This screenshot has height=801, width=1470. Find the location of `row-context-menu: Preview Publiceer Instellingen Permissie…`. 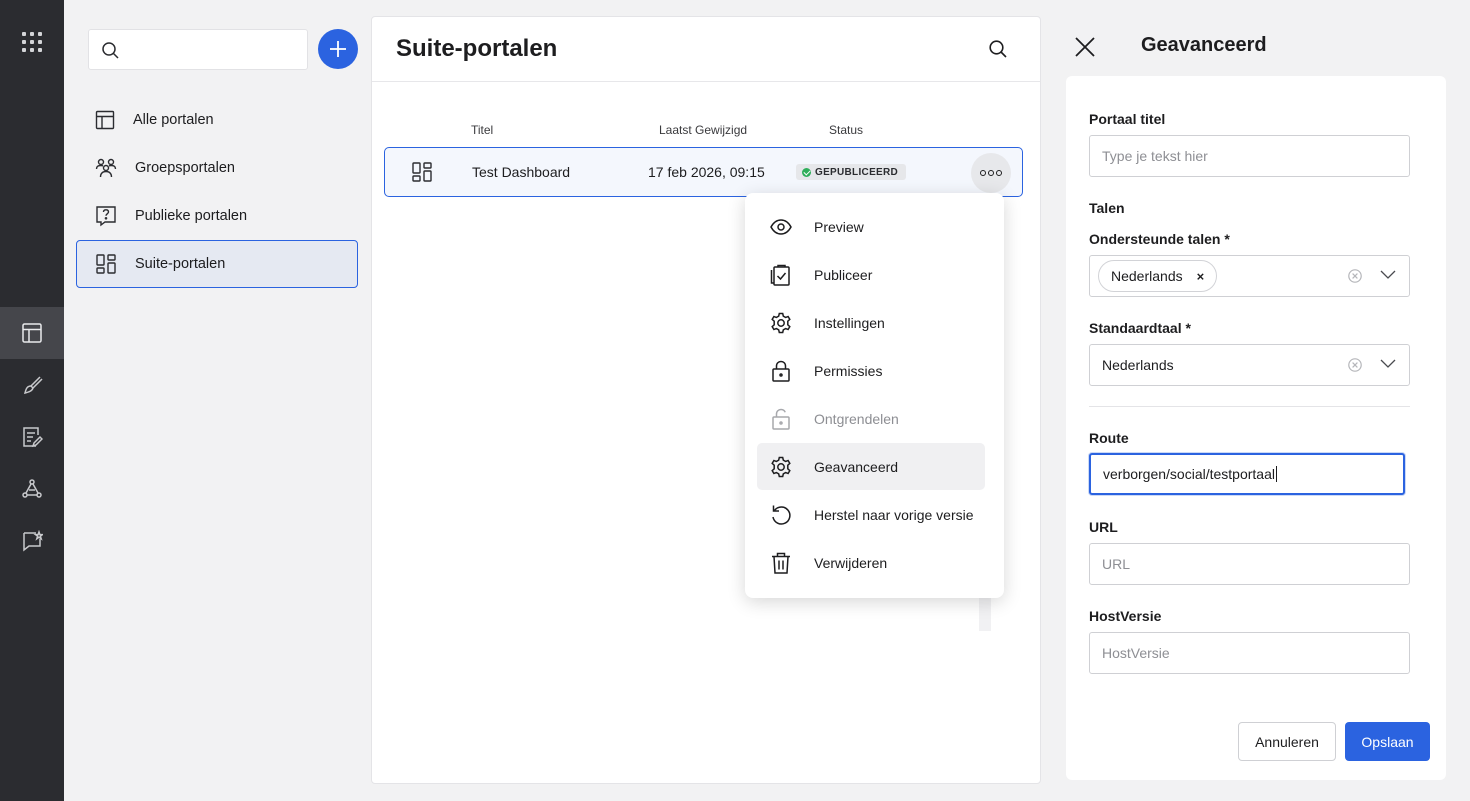

row-context-menu: Preview Publiceer Instellingen Permissie… is located at coordinates (874, 395).